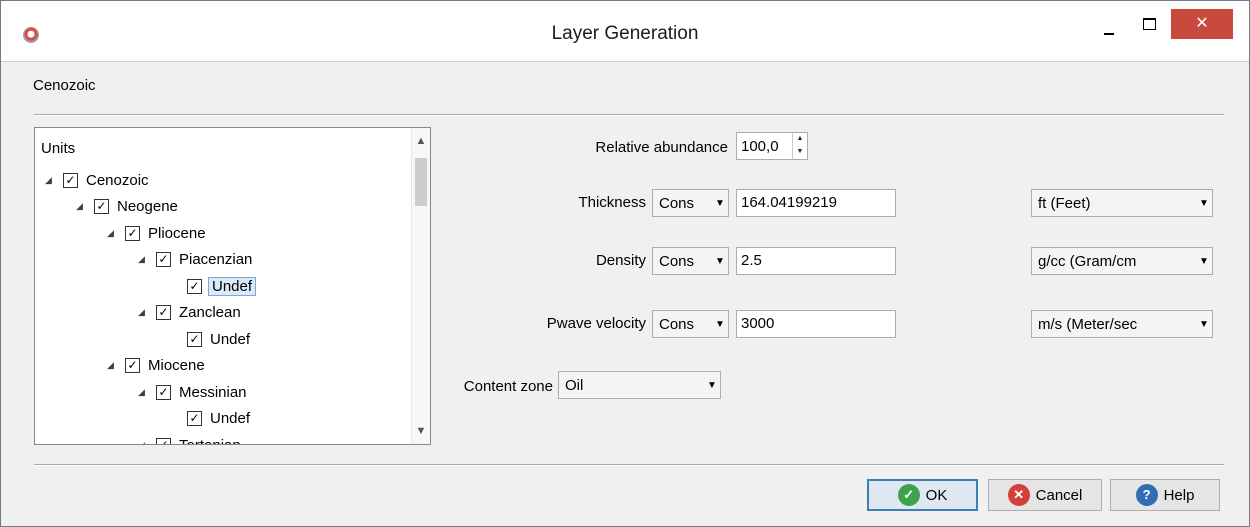 The width and height of the screenshot is (1250, 527). I want to click on check-icon: ✓, so click(908, 495).